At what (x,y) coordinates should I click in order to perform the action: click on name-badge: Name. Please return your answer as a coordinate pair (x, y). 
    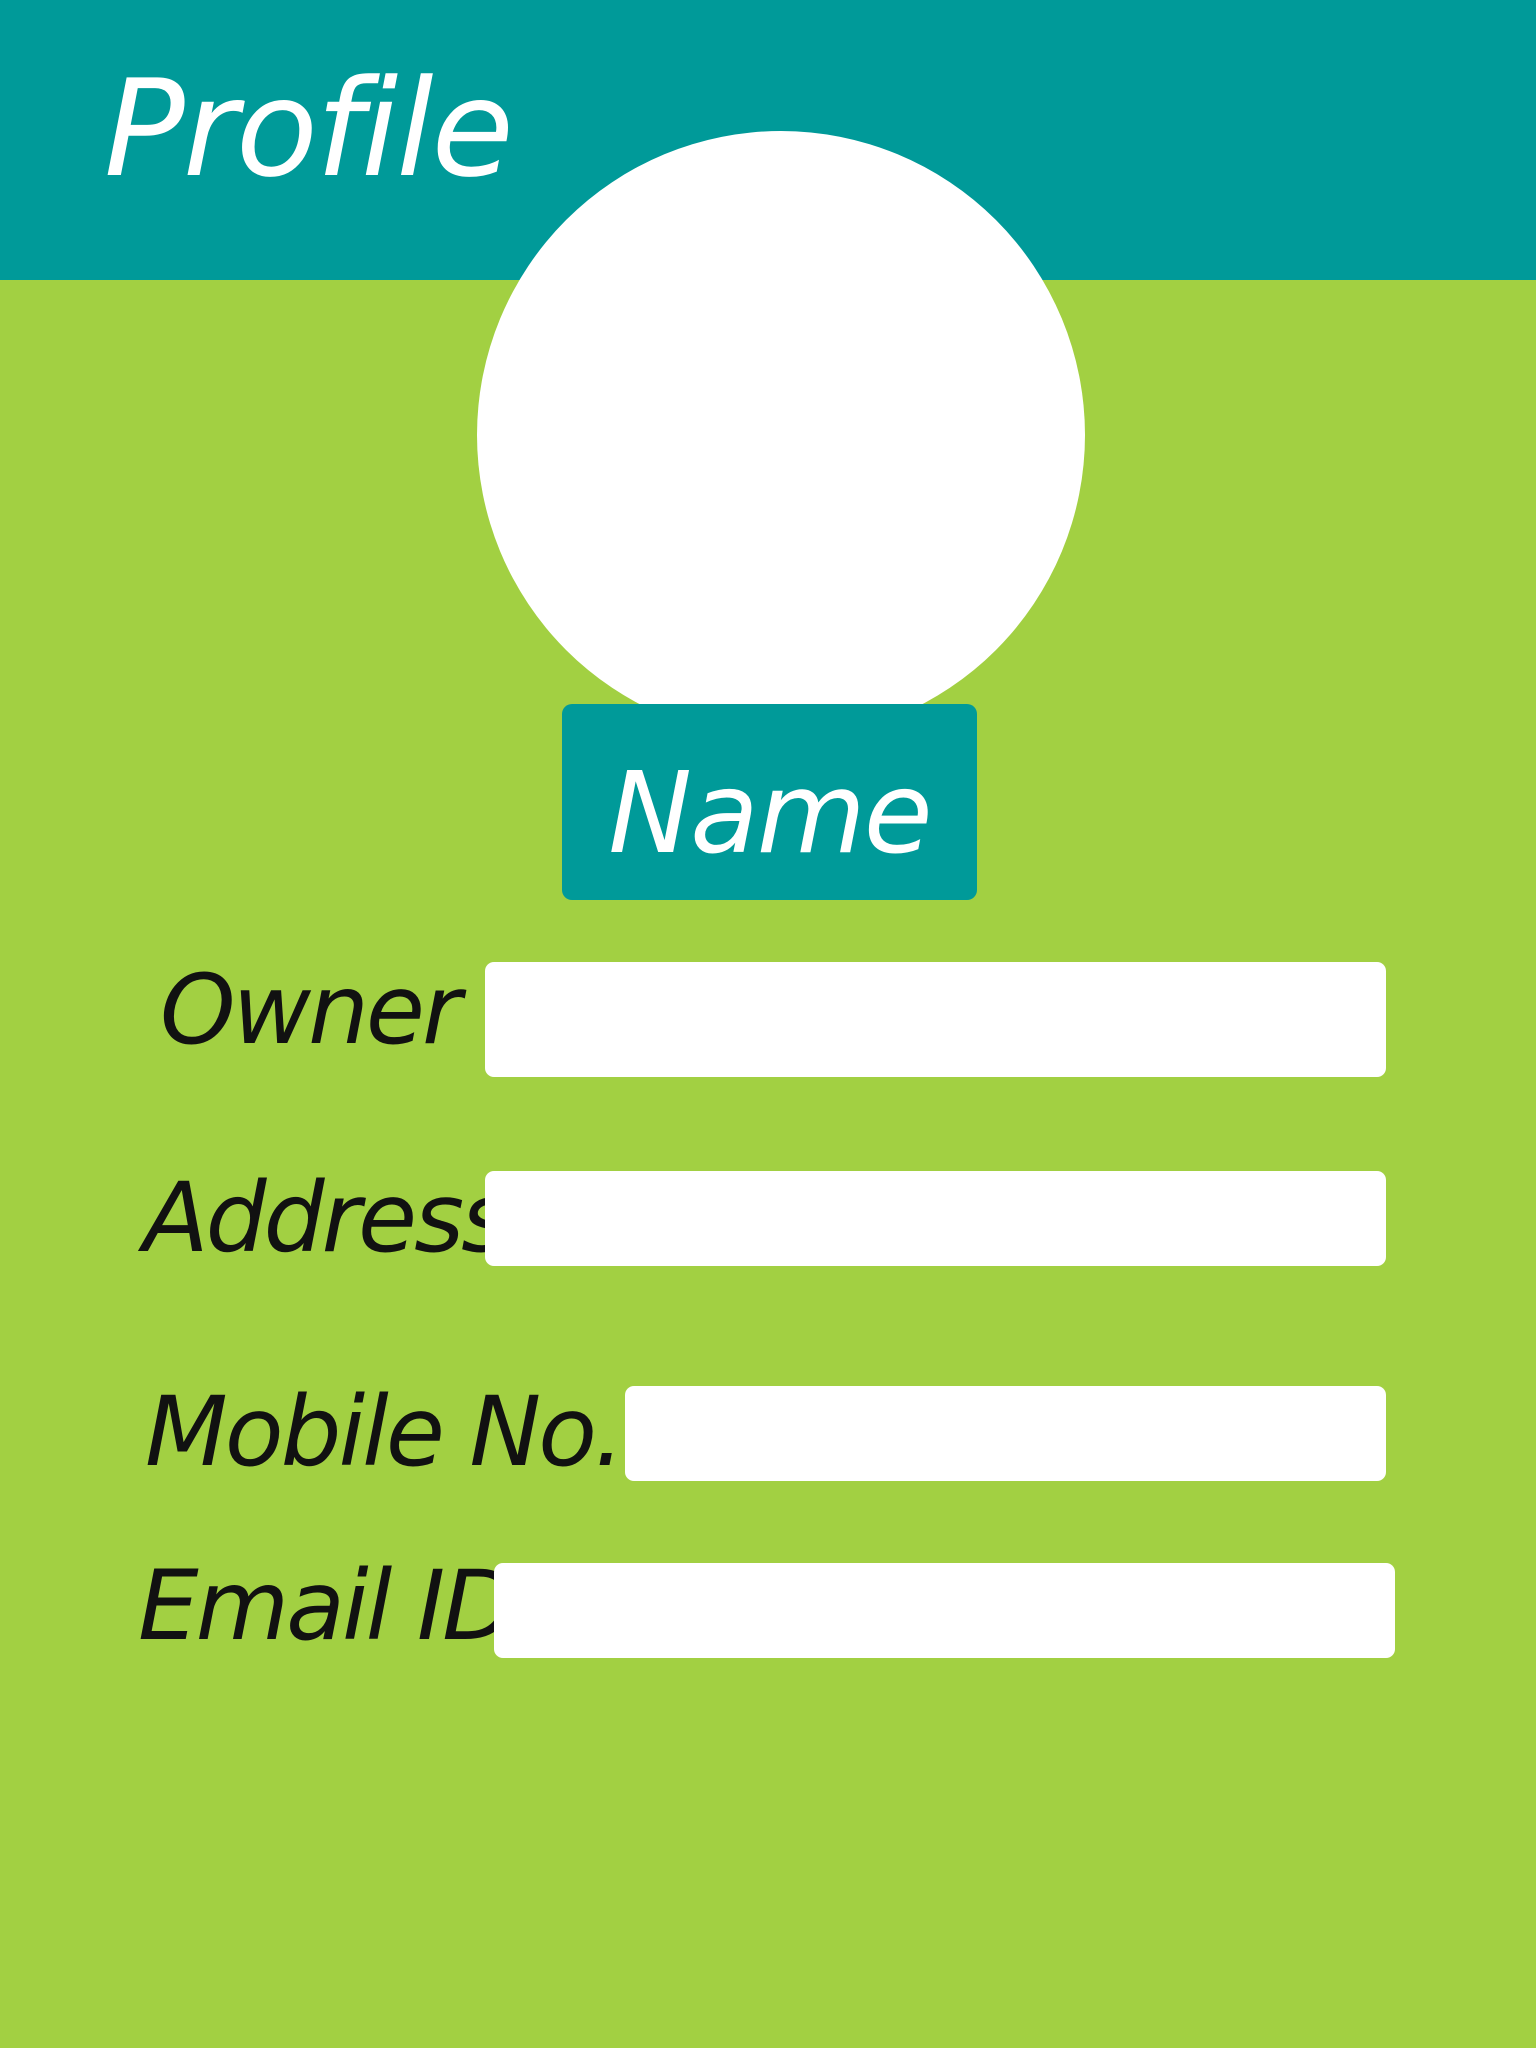
    Looking at the image, I should click on (769, 802).